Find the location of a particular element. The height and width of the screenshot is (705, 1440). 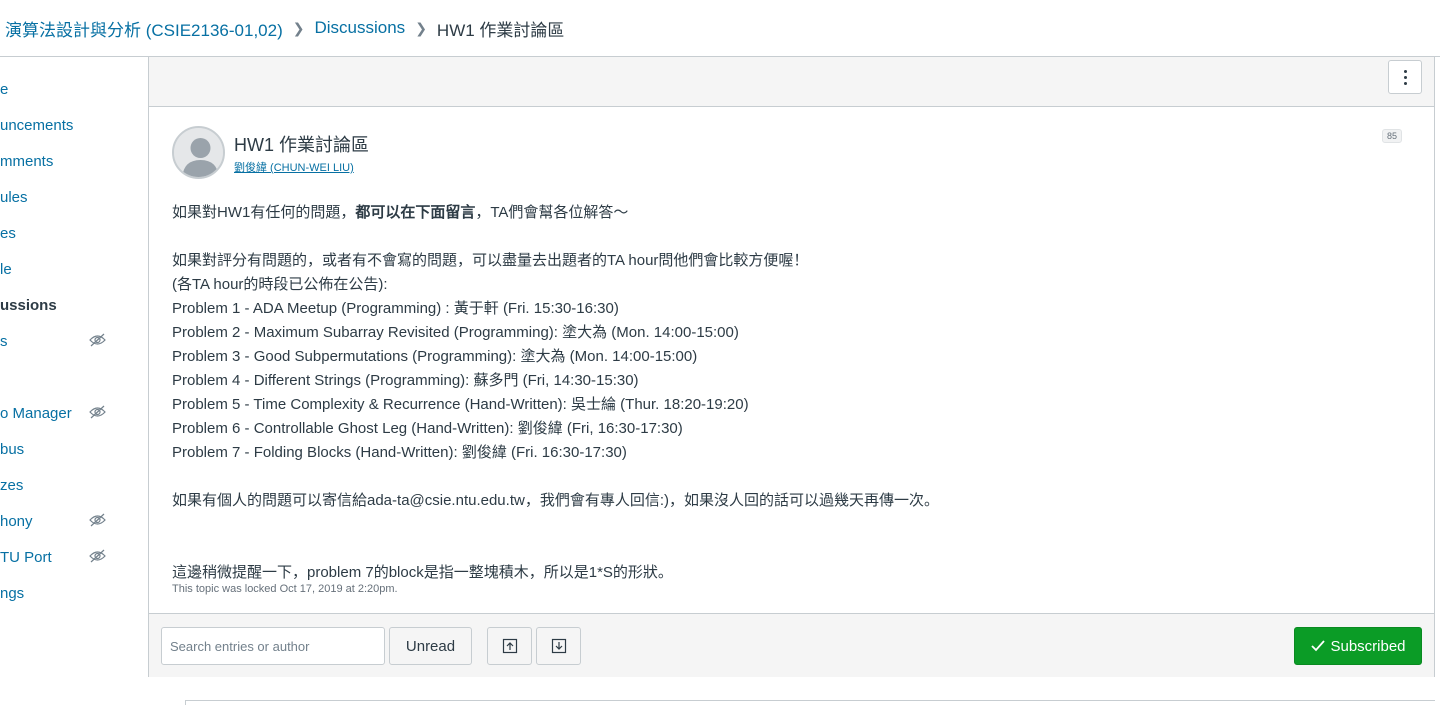

avatar is located at coordinates (198, 152).